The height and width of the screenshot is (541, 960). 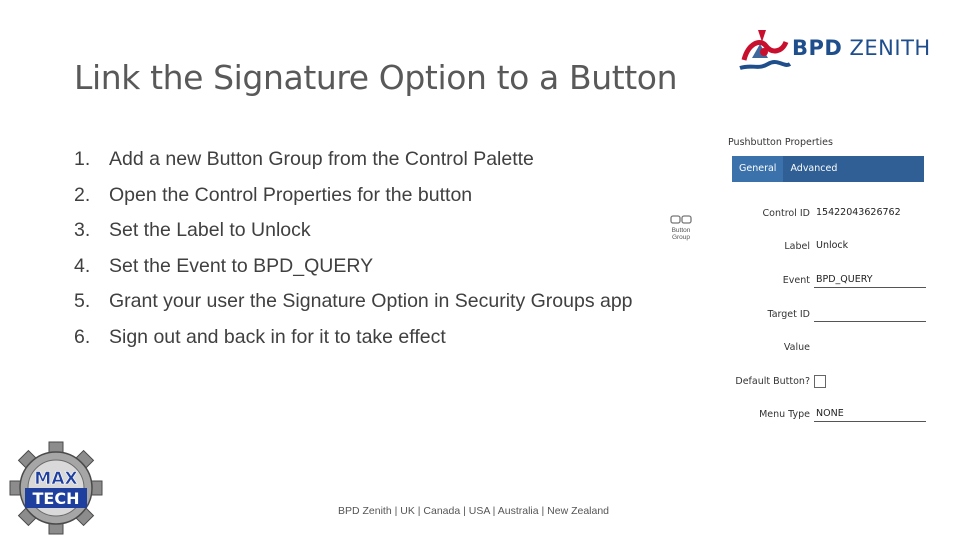 What do you see at coordinates (55, 479) in the screenshot?
I see `max-tech-line1: MAX` at bounding box center [55, 479].